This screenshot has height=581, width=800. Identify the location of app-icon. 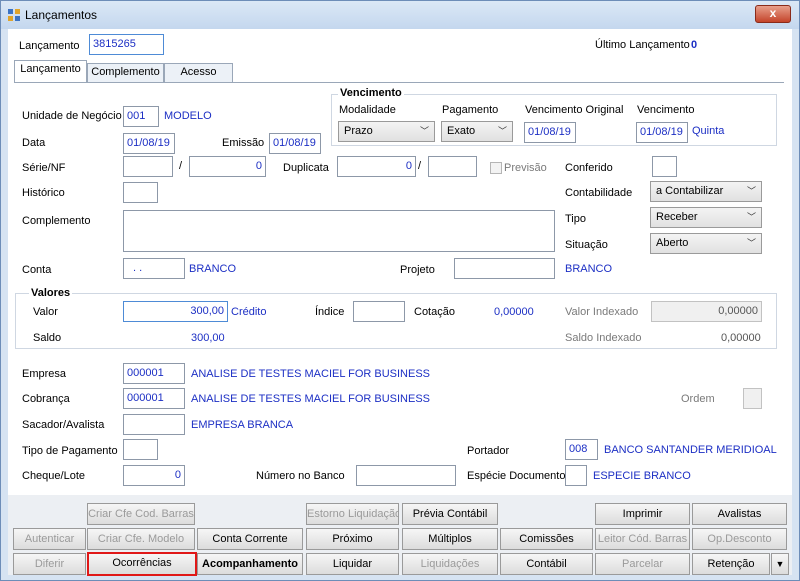
(14, 15).